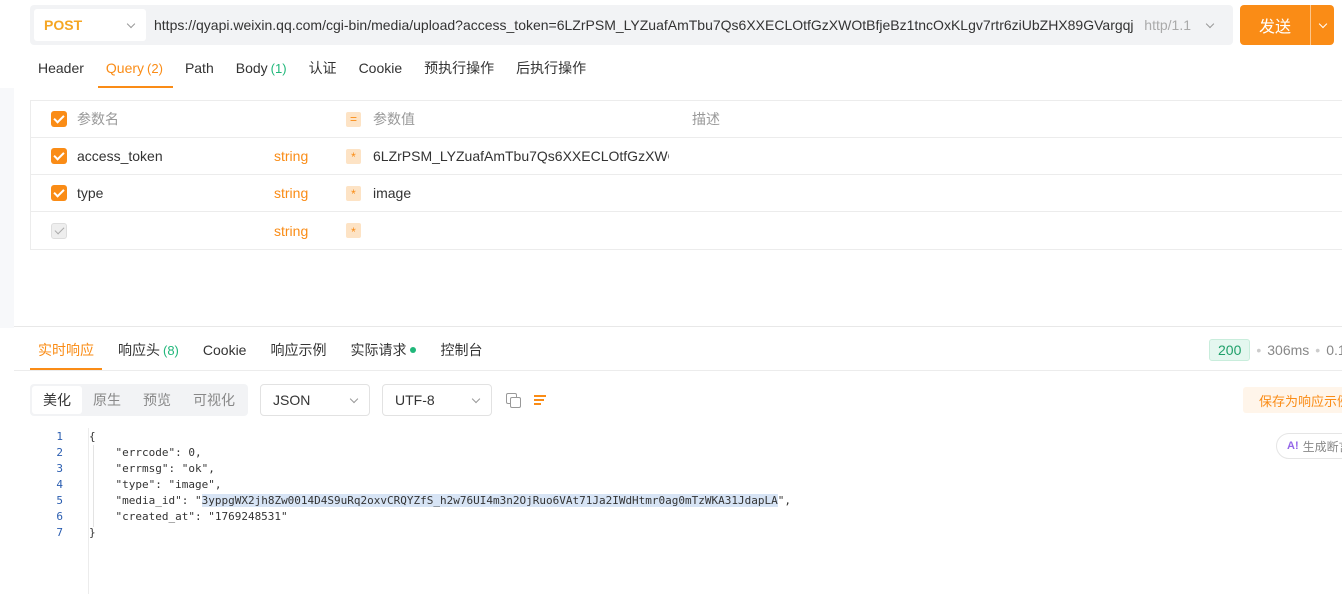 Image resolution: width=1342 pixels, height=594 pixels. What do you see at coordinates (63, 25) in the screenshot?
I see `method-label: POST` at bounding box center [63, 25].